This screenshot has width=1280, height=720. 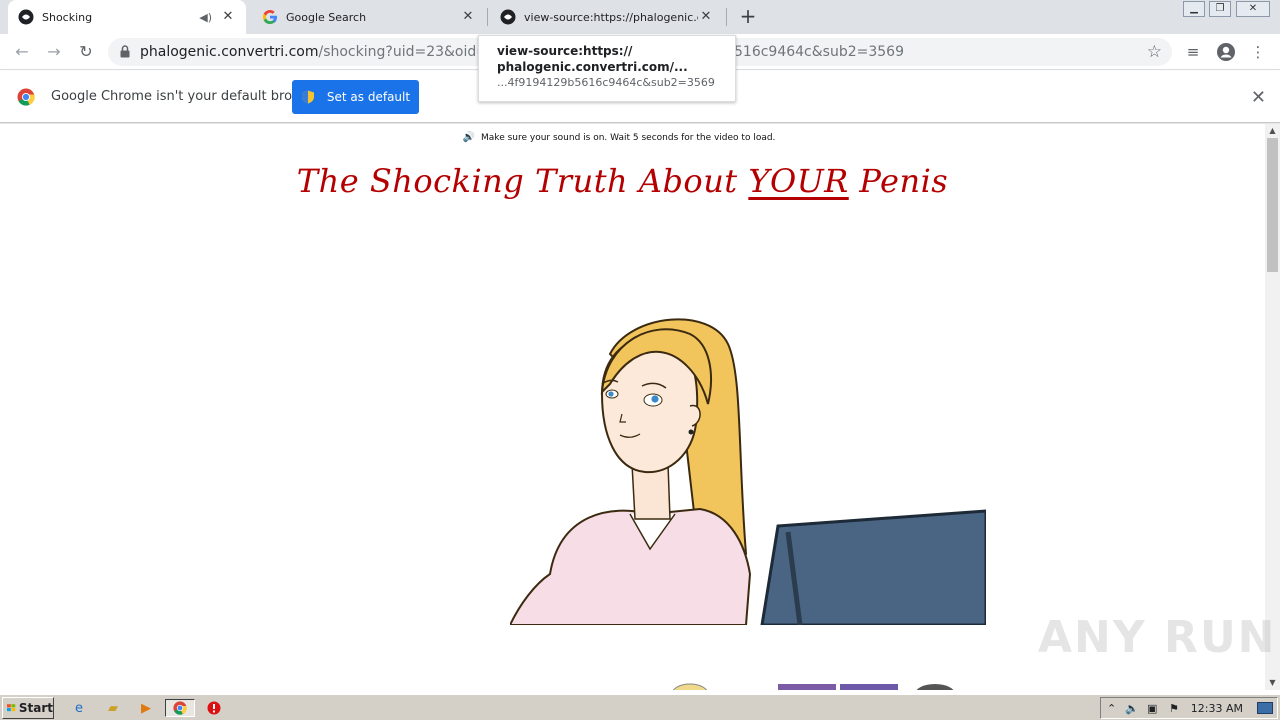 I want to click on set-as-default-button: Set as default, so click(x=355, y=97).